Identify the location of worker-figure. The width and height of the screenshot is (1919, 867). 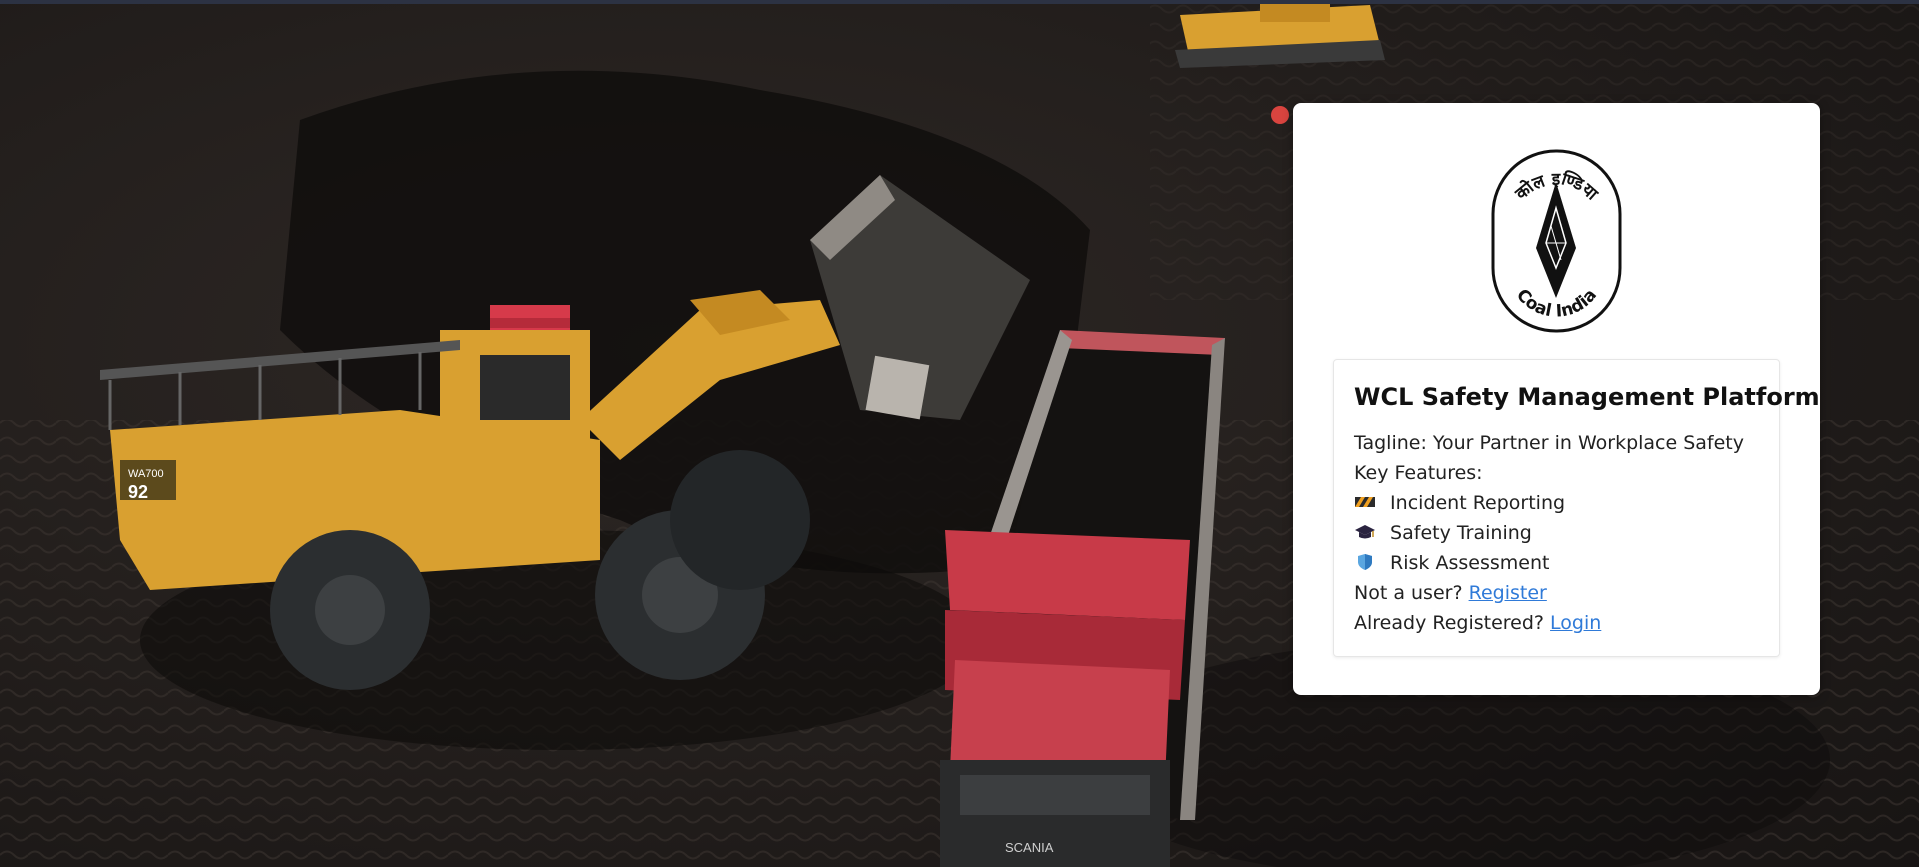
(1280, 115).